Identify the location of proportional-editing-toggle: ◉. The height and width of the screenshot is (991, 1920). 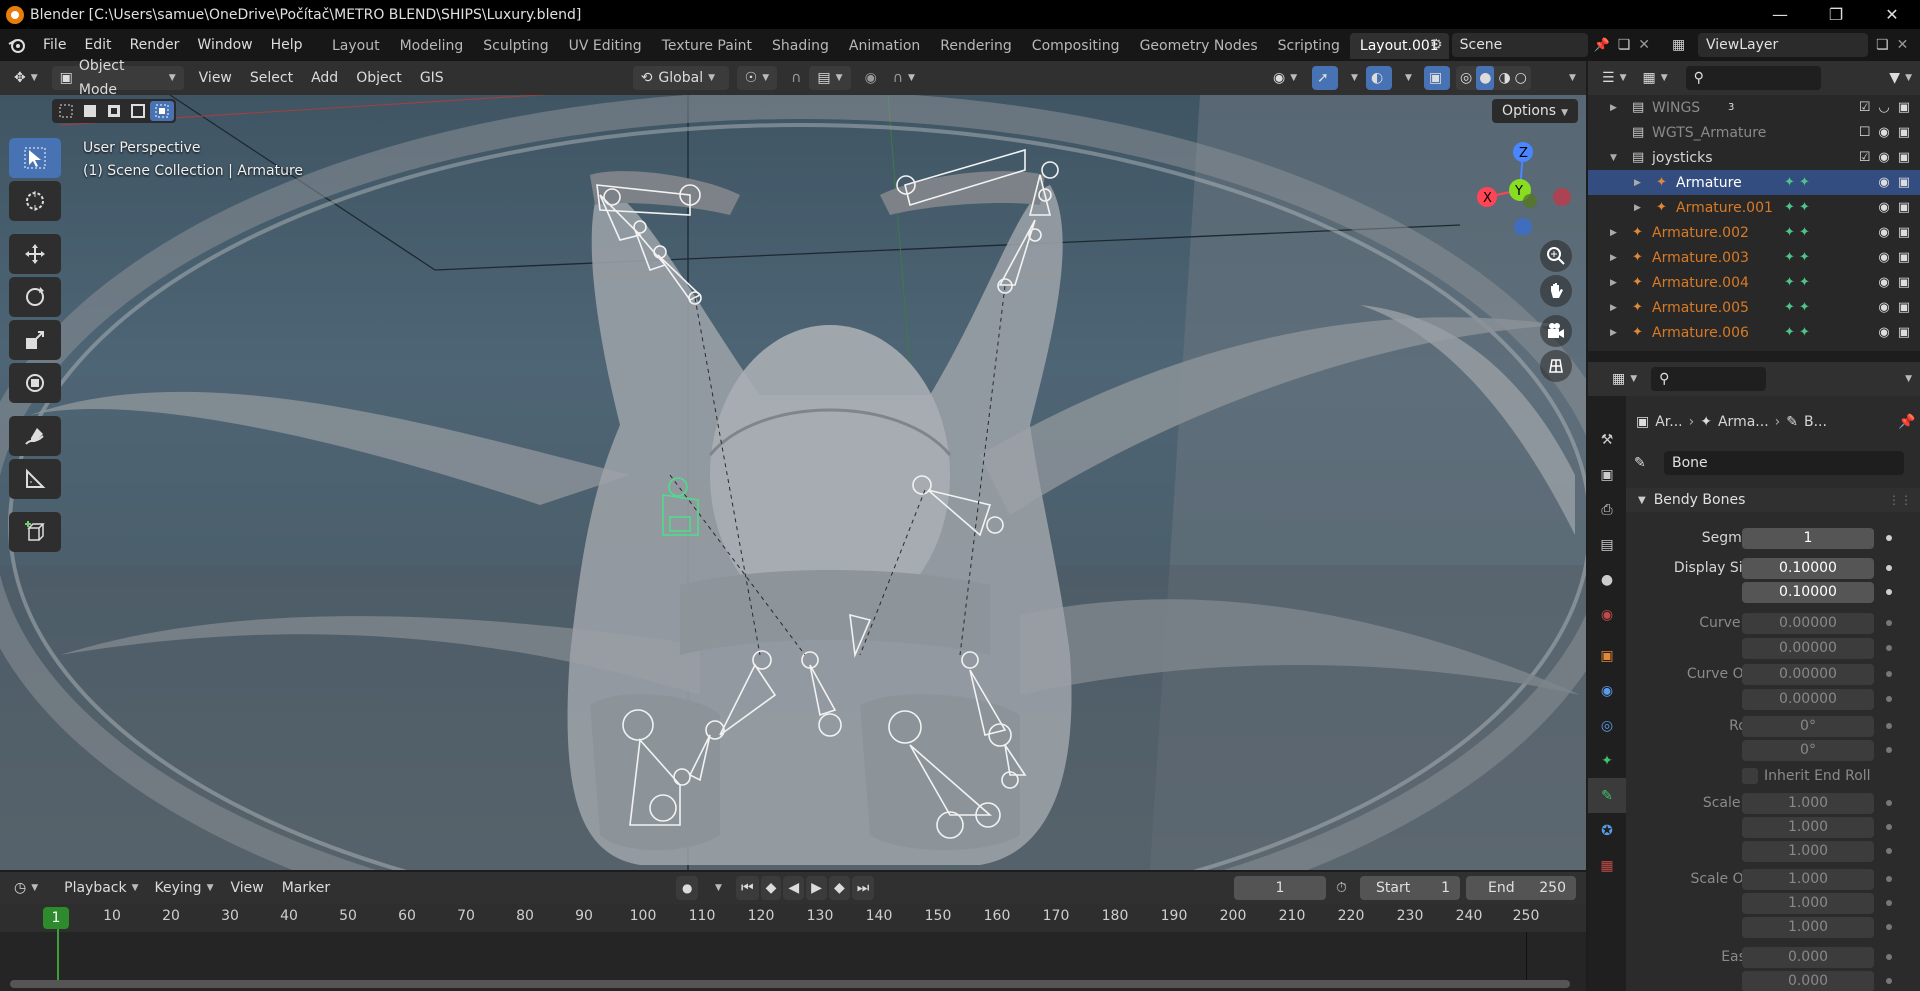
(871, 78).